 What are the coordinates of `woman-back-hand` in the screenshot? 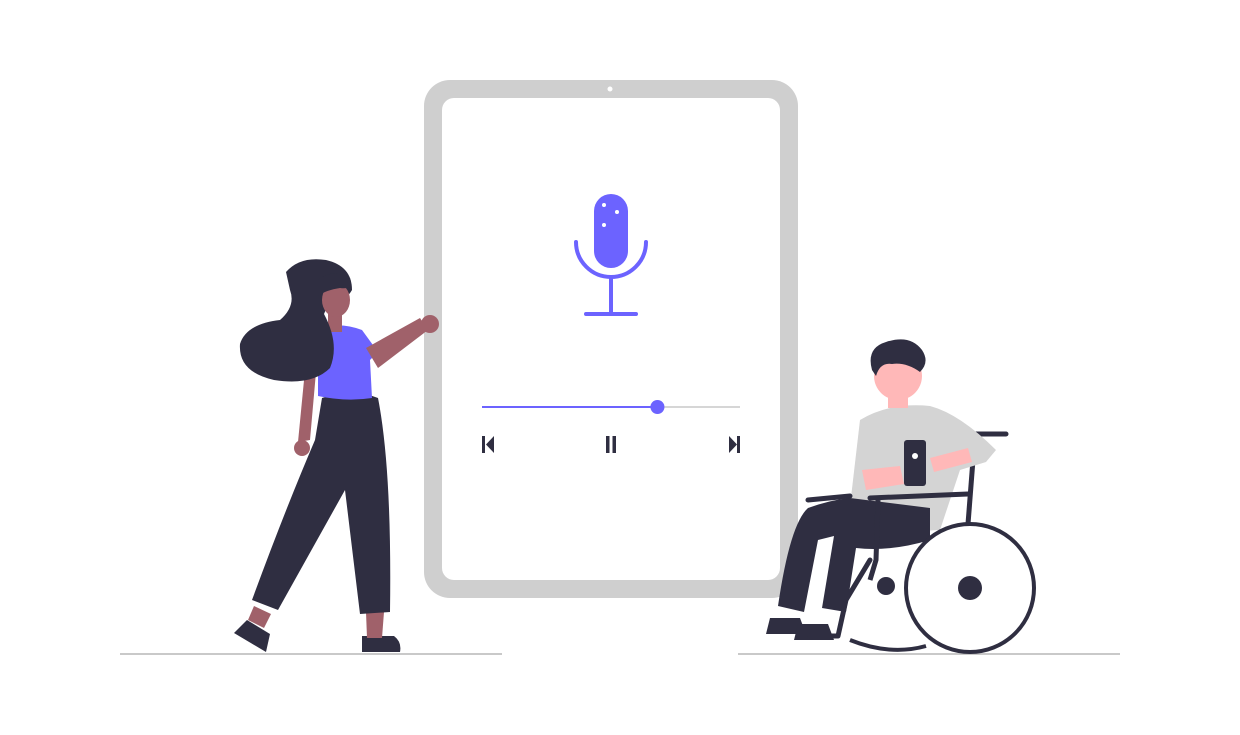 It's located at (302, 448).